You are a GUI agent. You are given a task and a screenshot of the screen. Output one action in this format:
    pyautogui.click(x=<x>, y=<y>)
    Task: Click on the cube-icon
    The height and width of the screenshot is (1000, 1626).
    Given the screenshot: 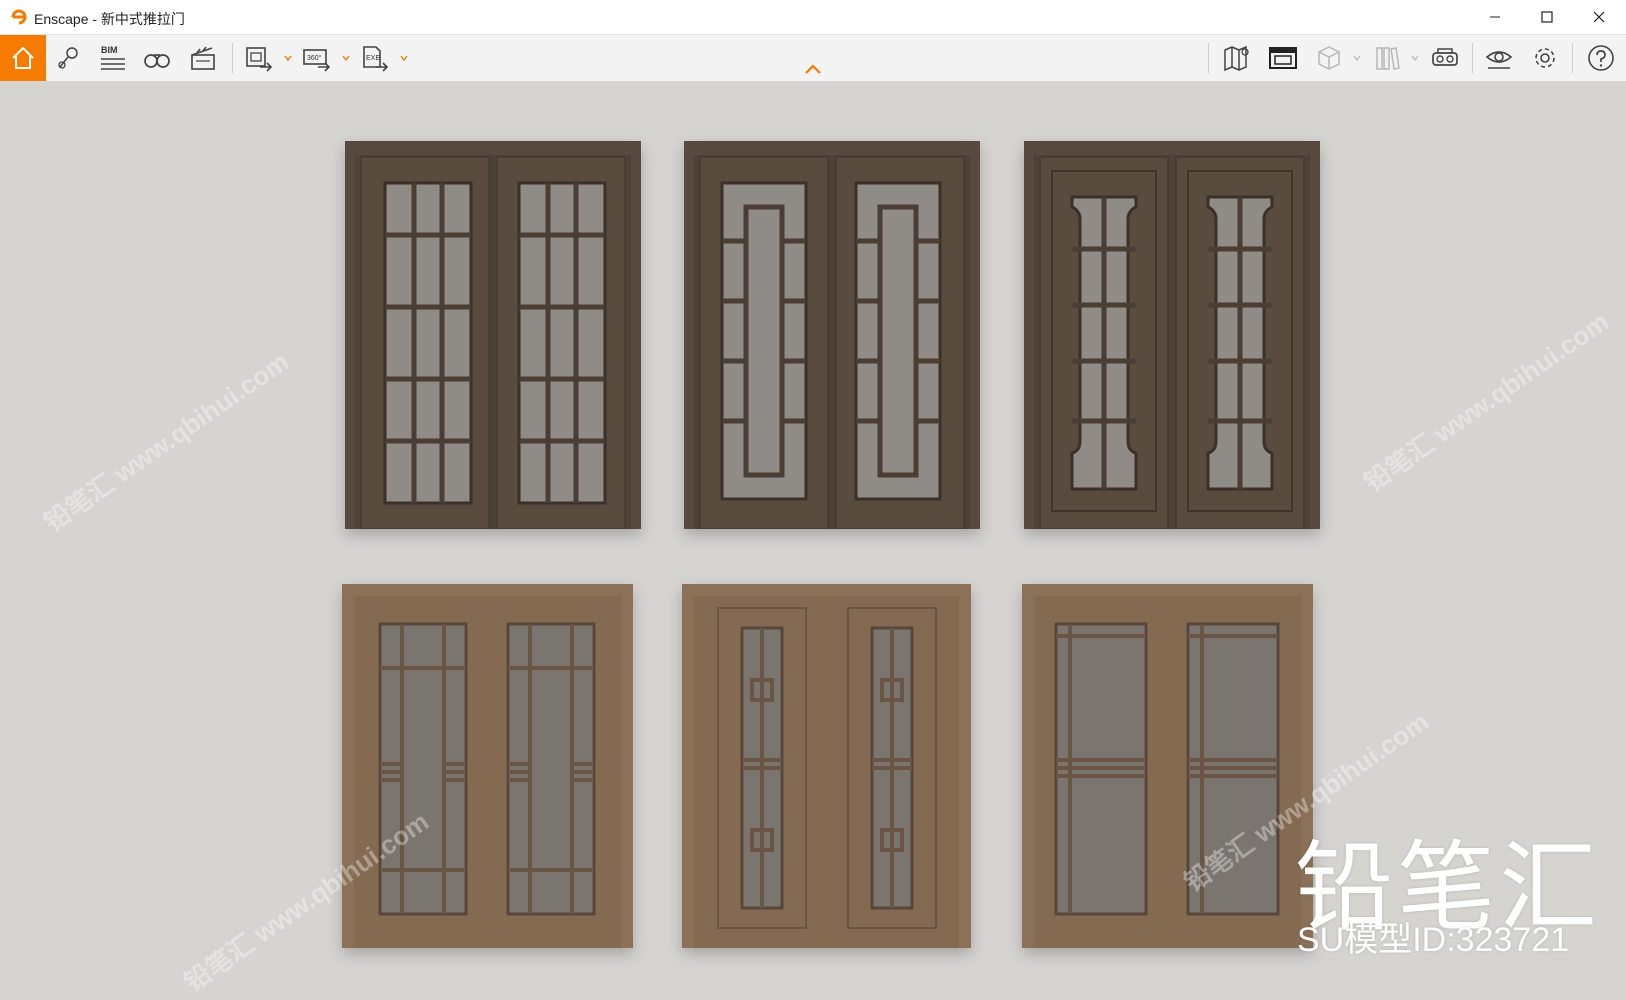 What is the action you would take?
    pyautogui.click(x=1329, y=58)
    